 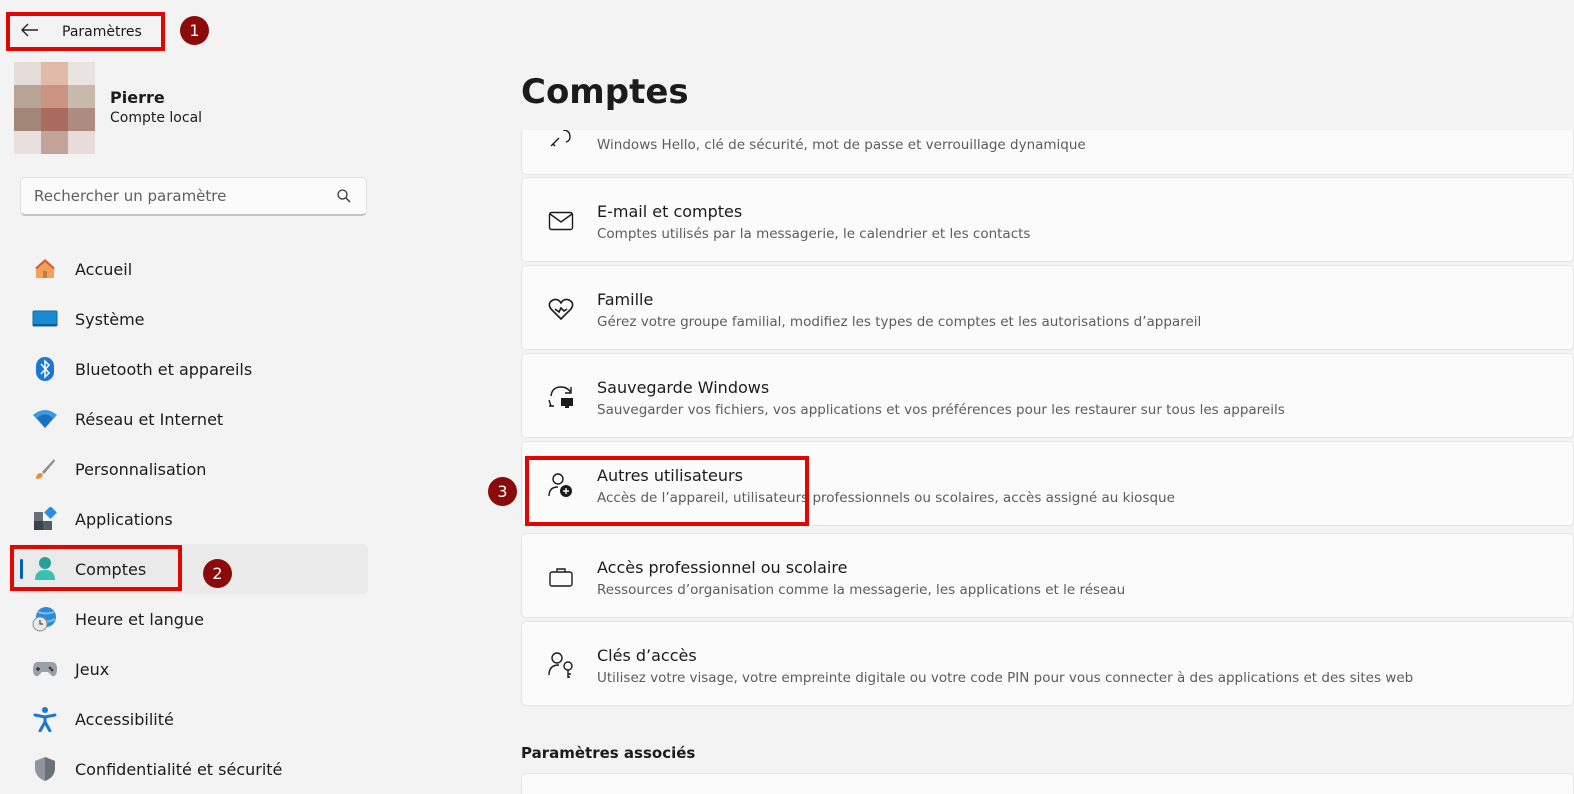 I want to click on search-box, so click(x=193, y=196).